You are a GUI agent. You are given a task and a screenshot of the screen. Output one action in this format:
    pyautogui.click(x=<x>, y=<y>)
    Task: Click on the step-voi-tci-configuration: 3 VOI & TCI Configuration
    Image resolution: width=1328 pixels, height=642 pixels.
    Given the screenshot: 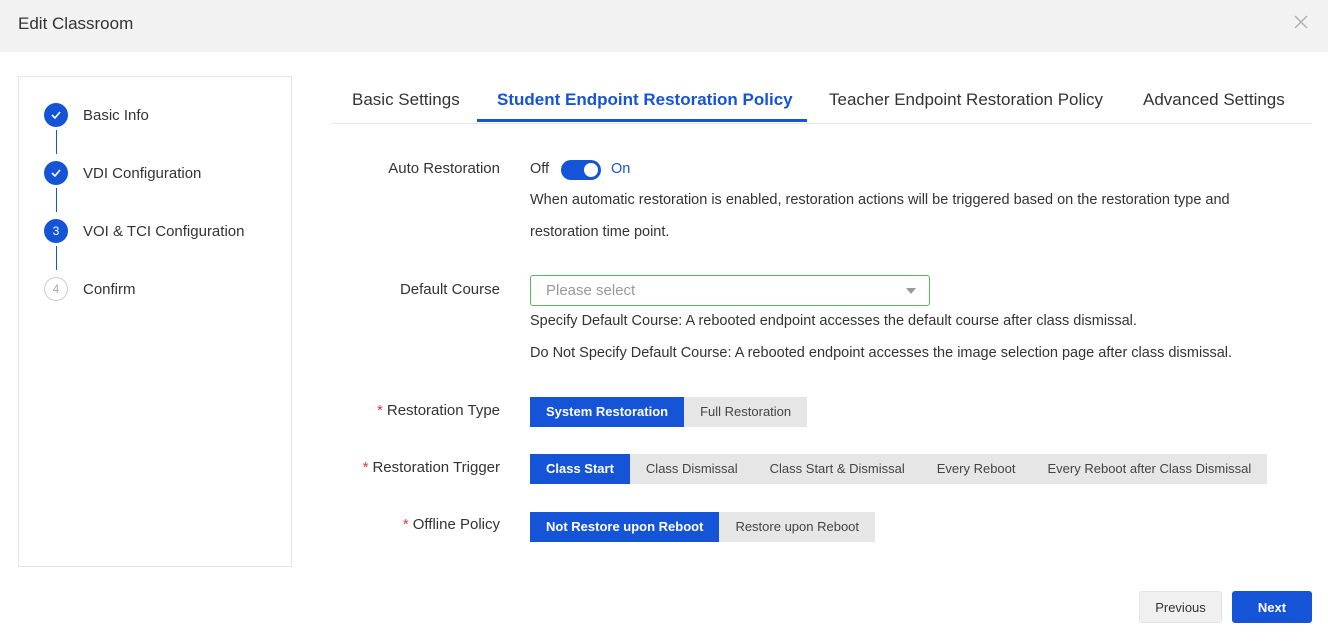 What is the action you would take?
    pyautogui.click(x=144, y=231)
    